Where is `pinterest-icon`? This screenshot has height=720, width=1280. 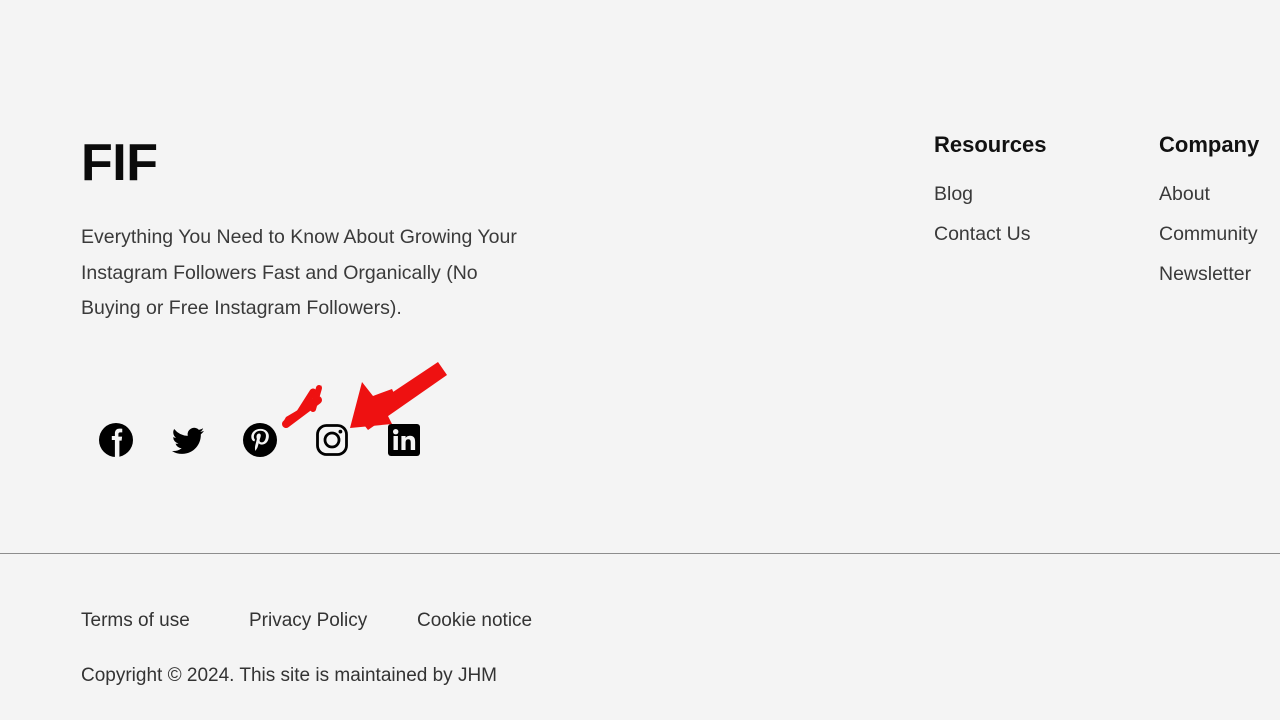
pinterest-icon is located at coordinates (260, 440).